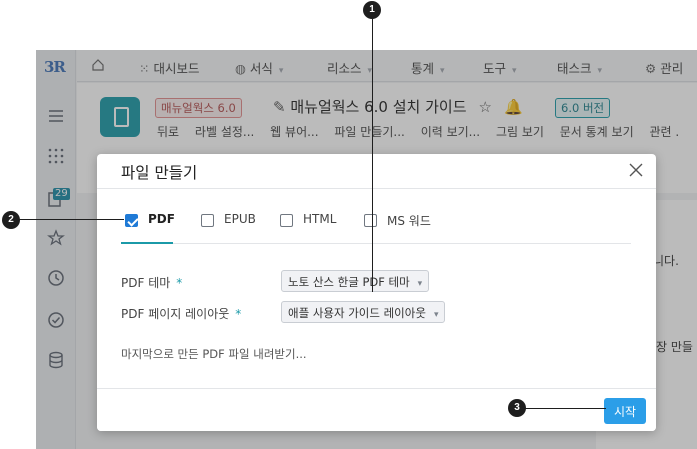  I want to click on label-text: PDF 페이지 레이아웃, so click(175, 314).